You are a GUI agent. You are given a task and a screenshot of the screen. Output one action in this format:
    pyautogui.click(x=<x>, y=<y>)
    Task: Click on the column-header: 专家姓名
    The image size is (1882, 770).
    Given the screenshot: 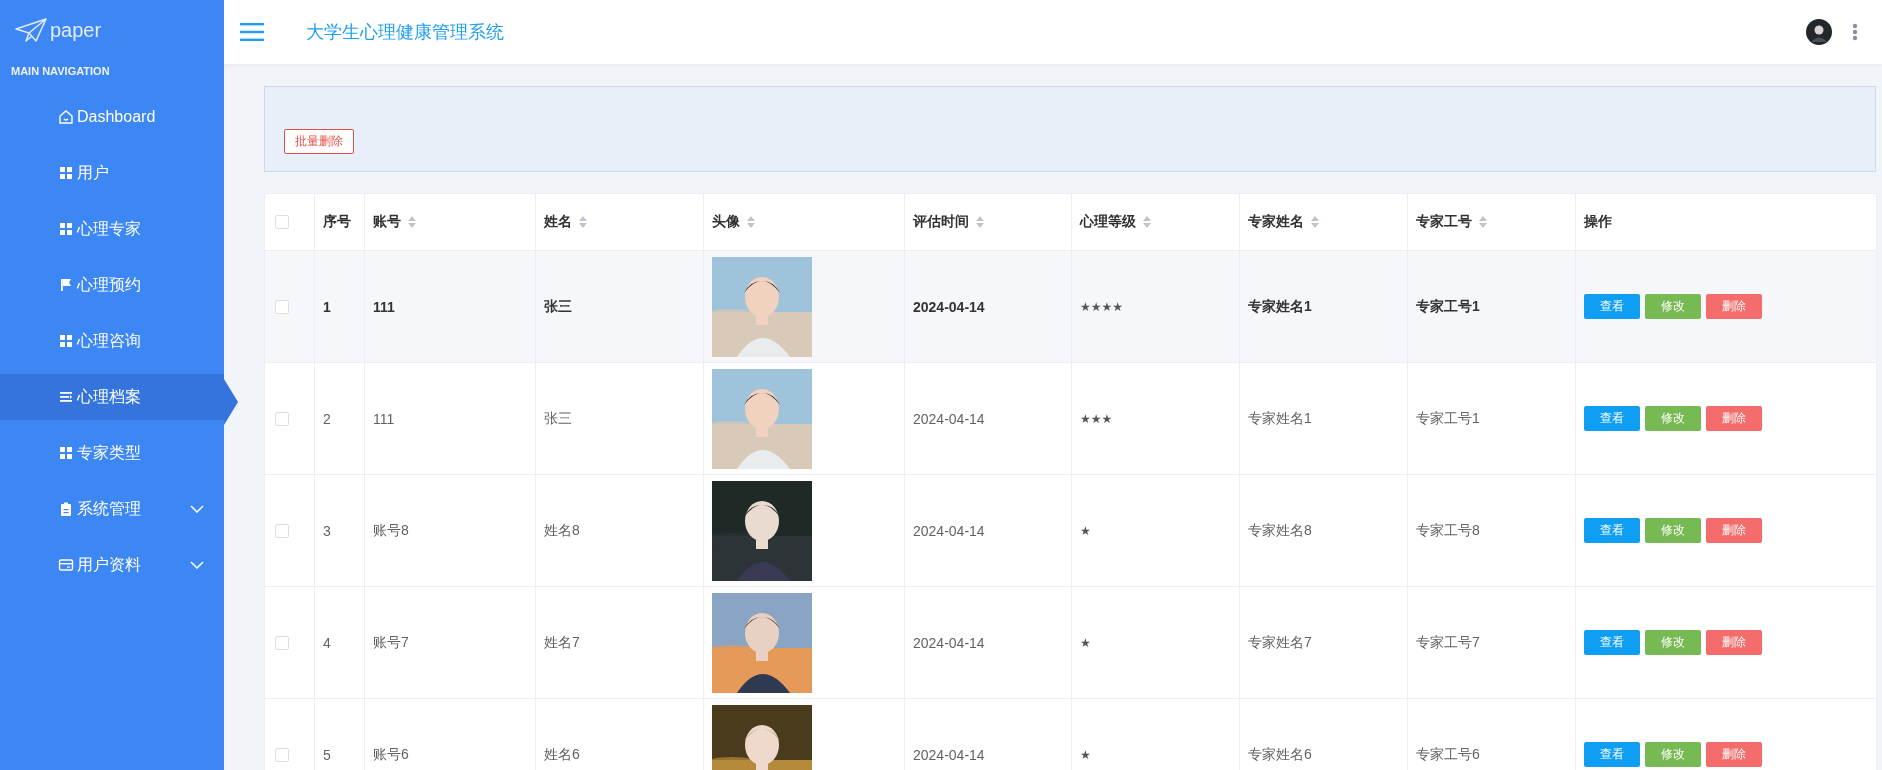 What is the action you would take?
    pyautogui.click(x=1323, y=222)
    